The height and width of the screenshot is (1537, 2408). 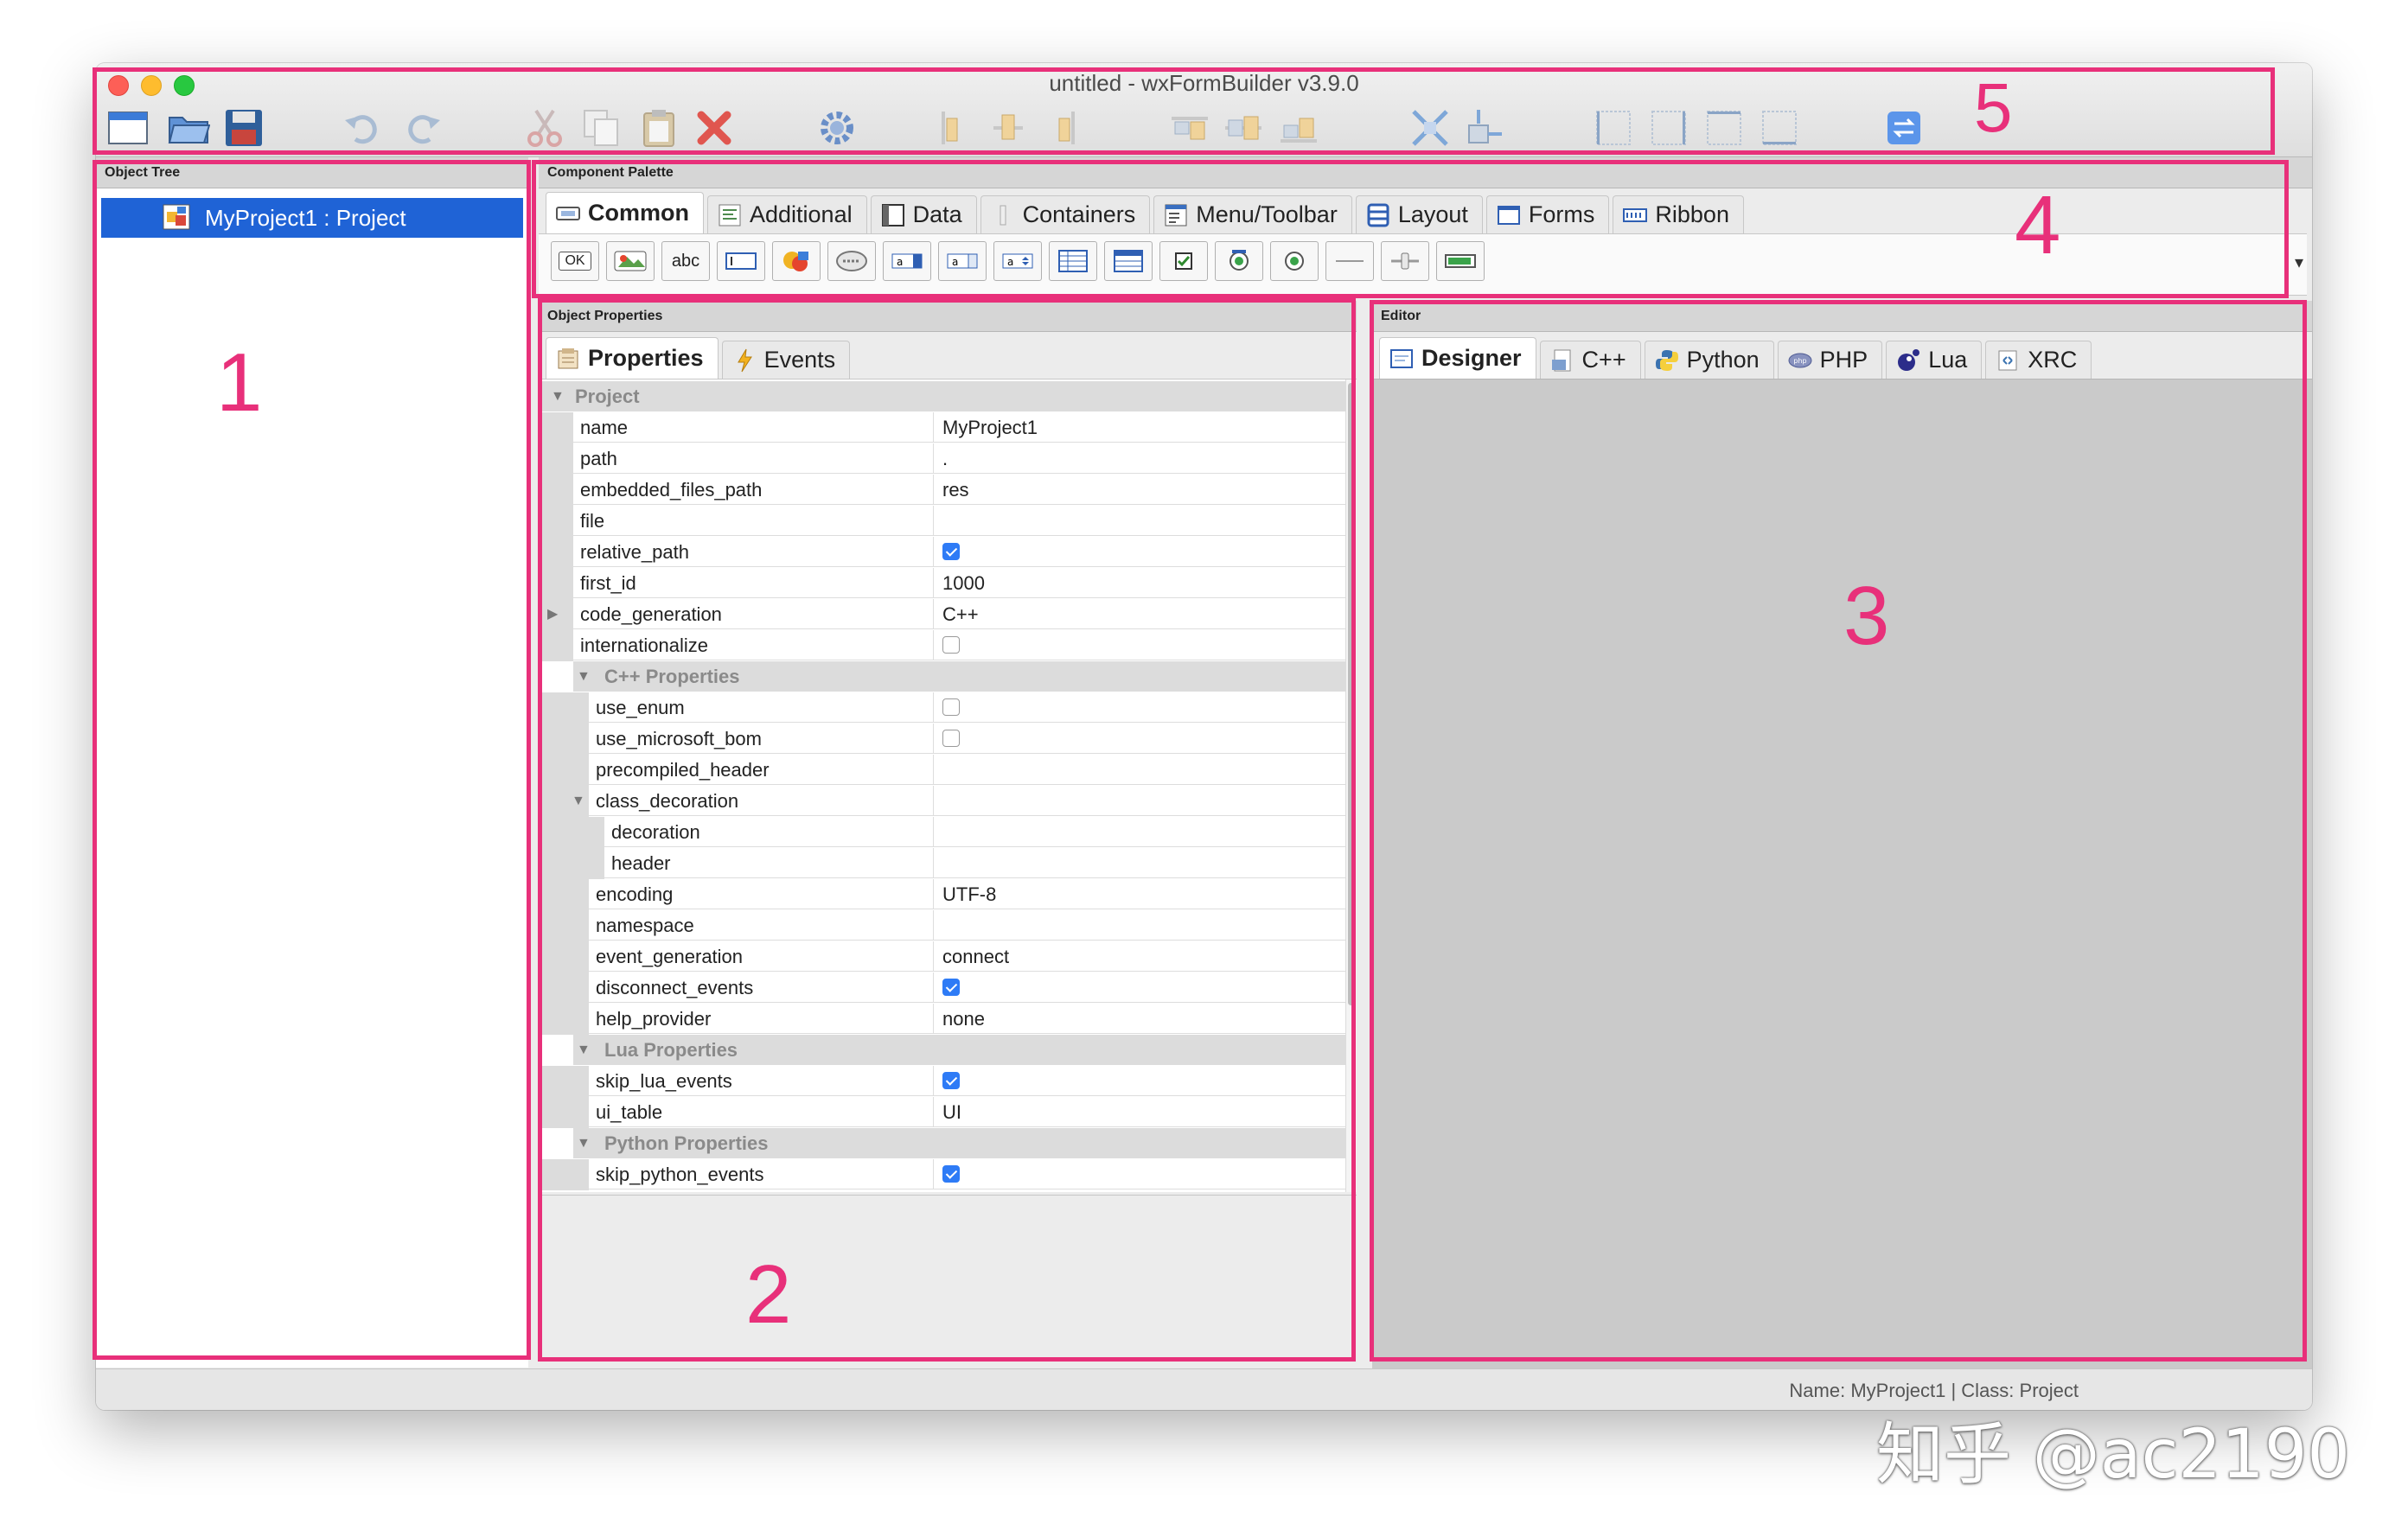 What do you see at coordinates (1239, 261) in the screenshot?
I see `radio-box-tool` at bounding box center [1239, 261].